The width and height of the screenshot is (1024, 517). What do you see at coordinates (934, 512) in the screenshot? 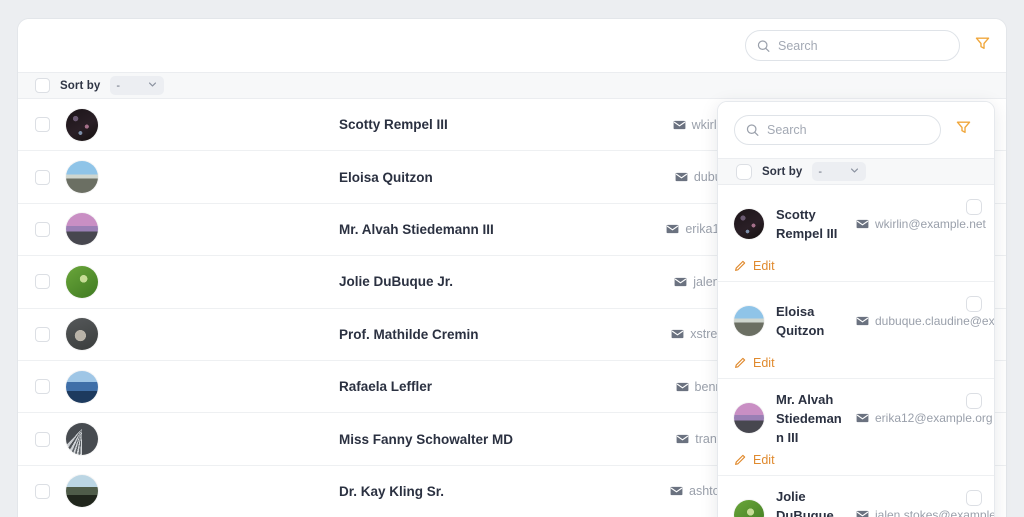
I see `contact-email-text: jalen.stokes@example.com` at bounding box center [934, 512].